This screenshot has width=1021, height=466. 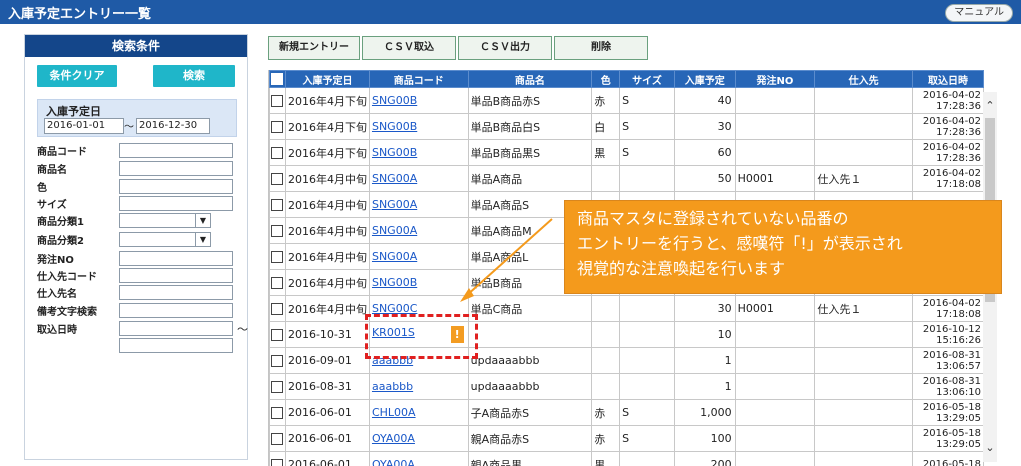 I want to click on cell-size: S, so click(x=647, y=438).